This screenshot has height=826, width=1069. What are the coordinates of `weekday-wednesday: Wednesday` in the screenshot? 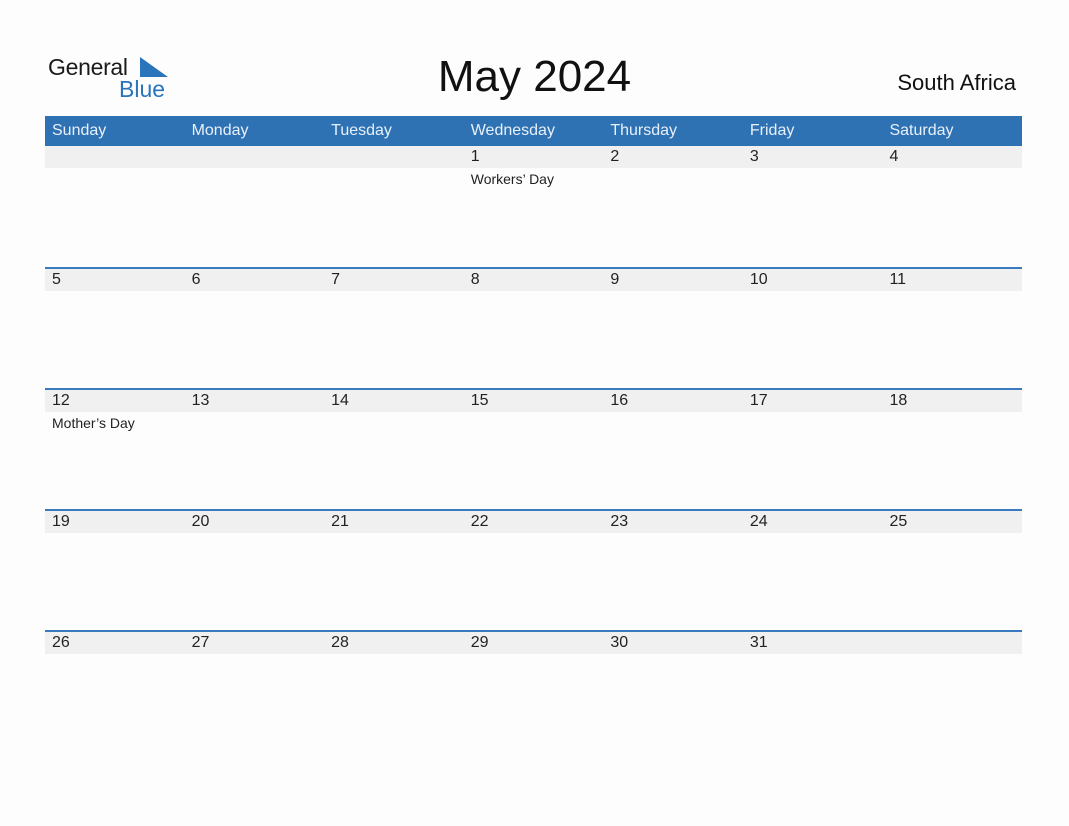 It's located at (512, 130).